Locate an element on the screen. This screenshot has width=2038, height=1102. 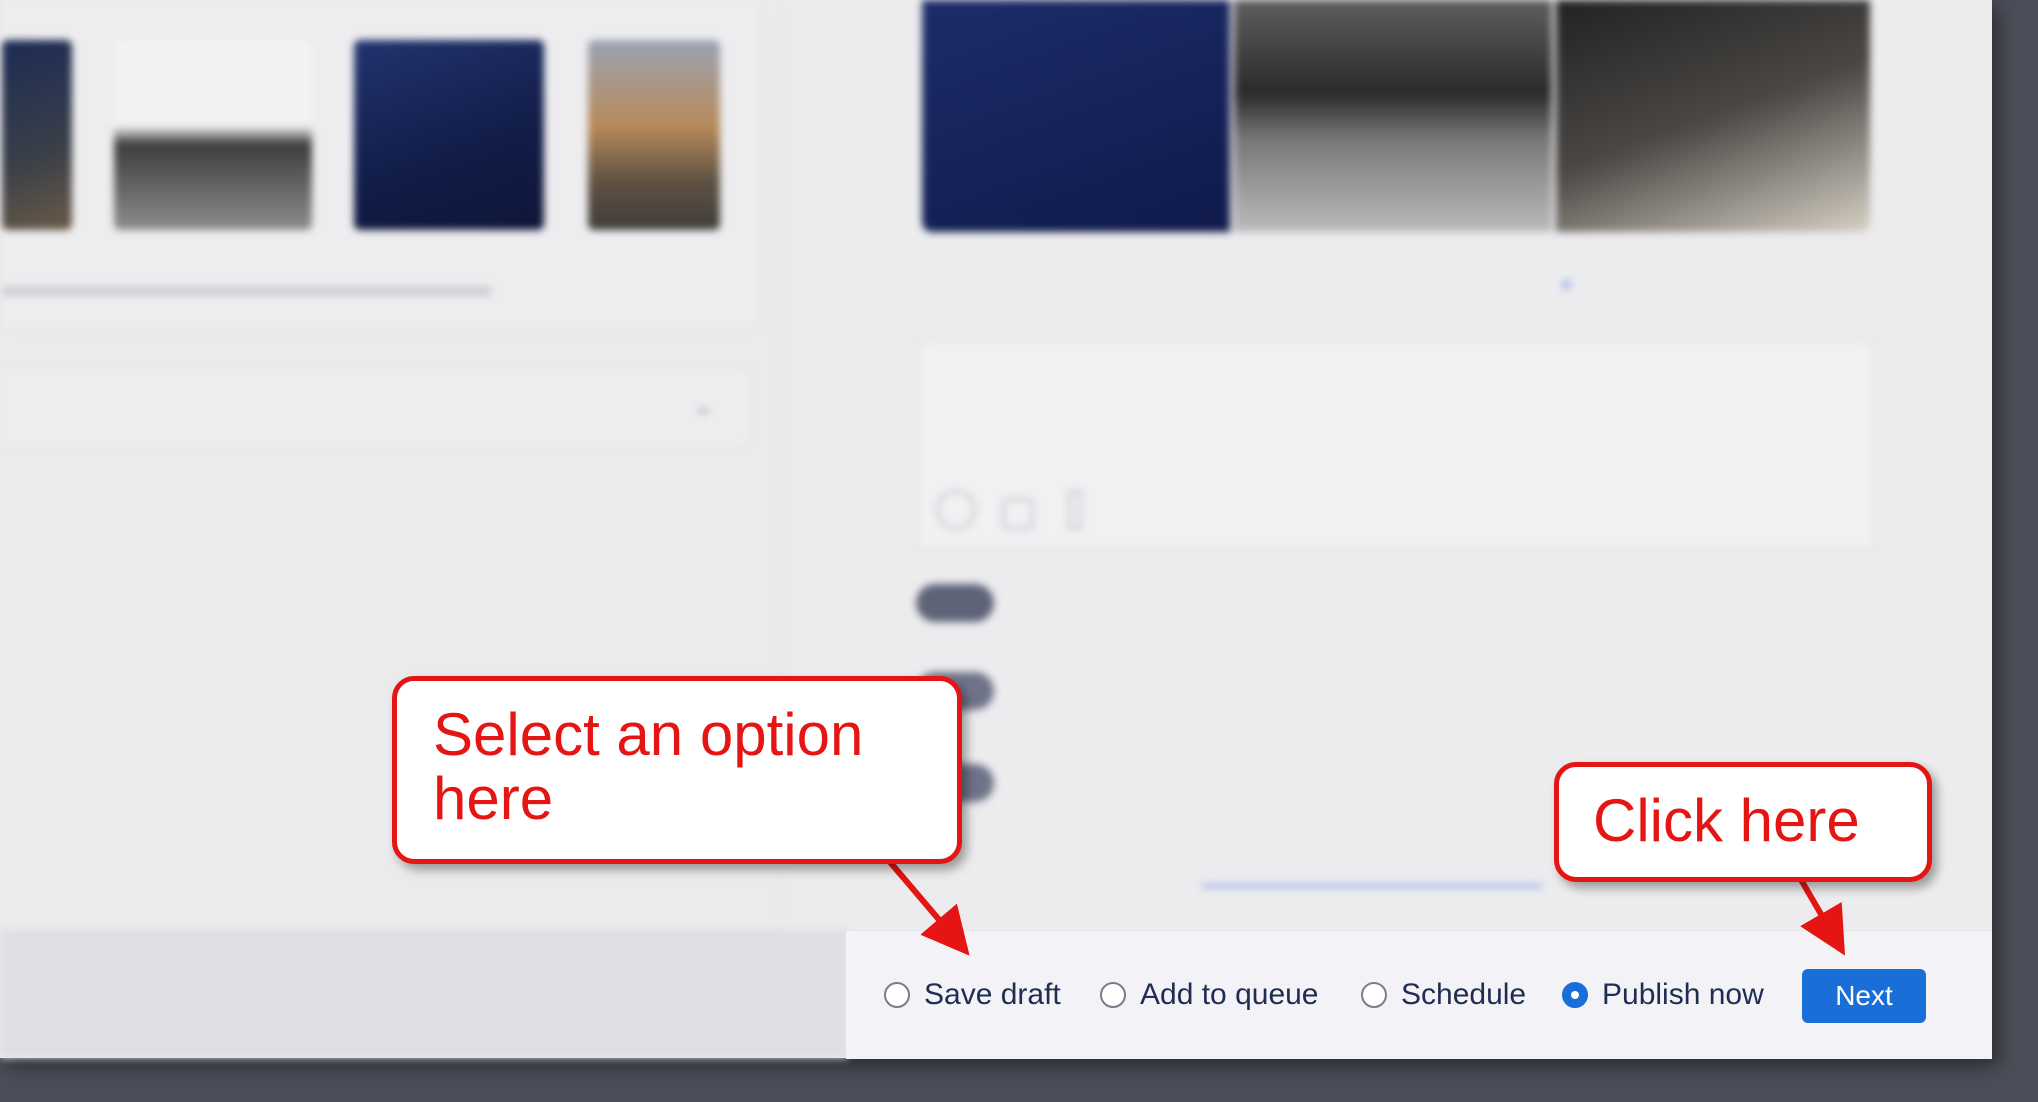
radio-schedule: Schedule is located at coordinates (1443, 995).